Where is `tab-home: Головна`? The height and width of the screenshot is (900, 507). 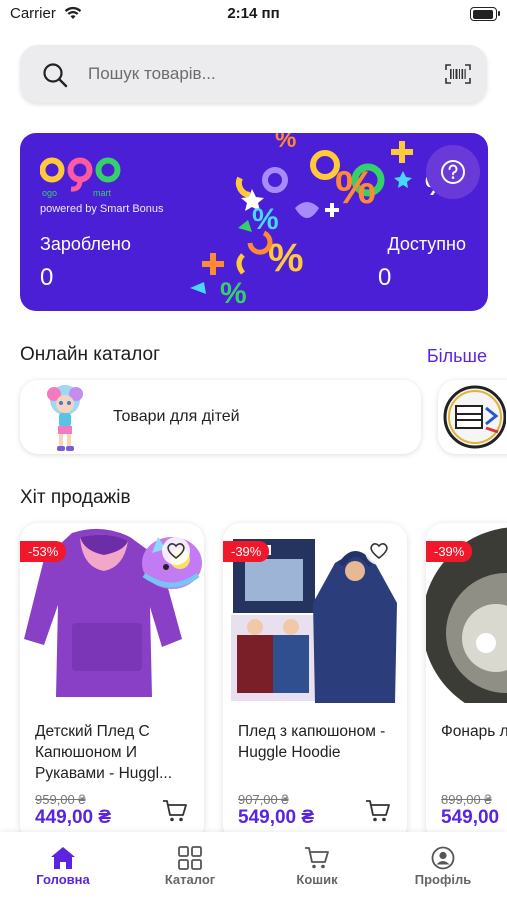
tab-home: Головна is located at coordinates (63, 866).